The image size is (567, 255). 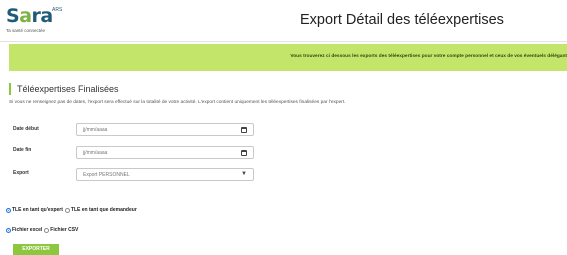 I want to click on date-start-placeholder: jj/mm/aaaa, so click(x=95, y=130).